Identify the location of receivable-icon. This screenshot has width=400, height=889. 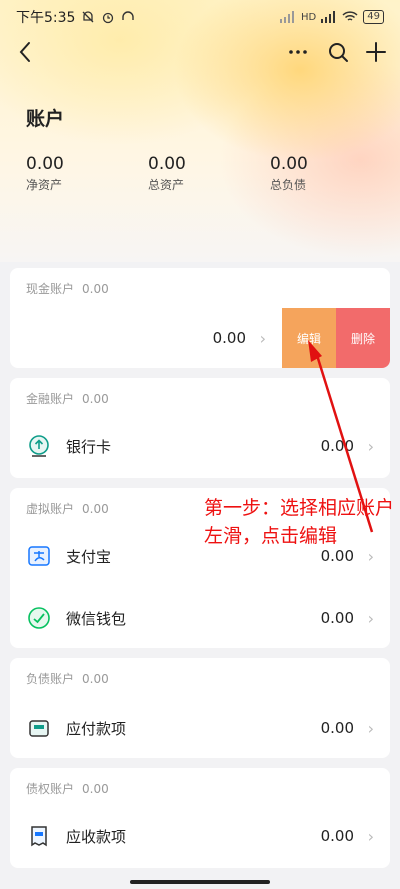
(39, 836).